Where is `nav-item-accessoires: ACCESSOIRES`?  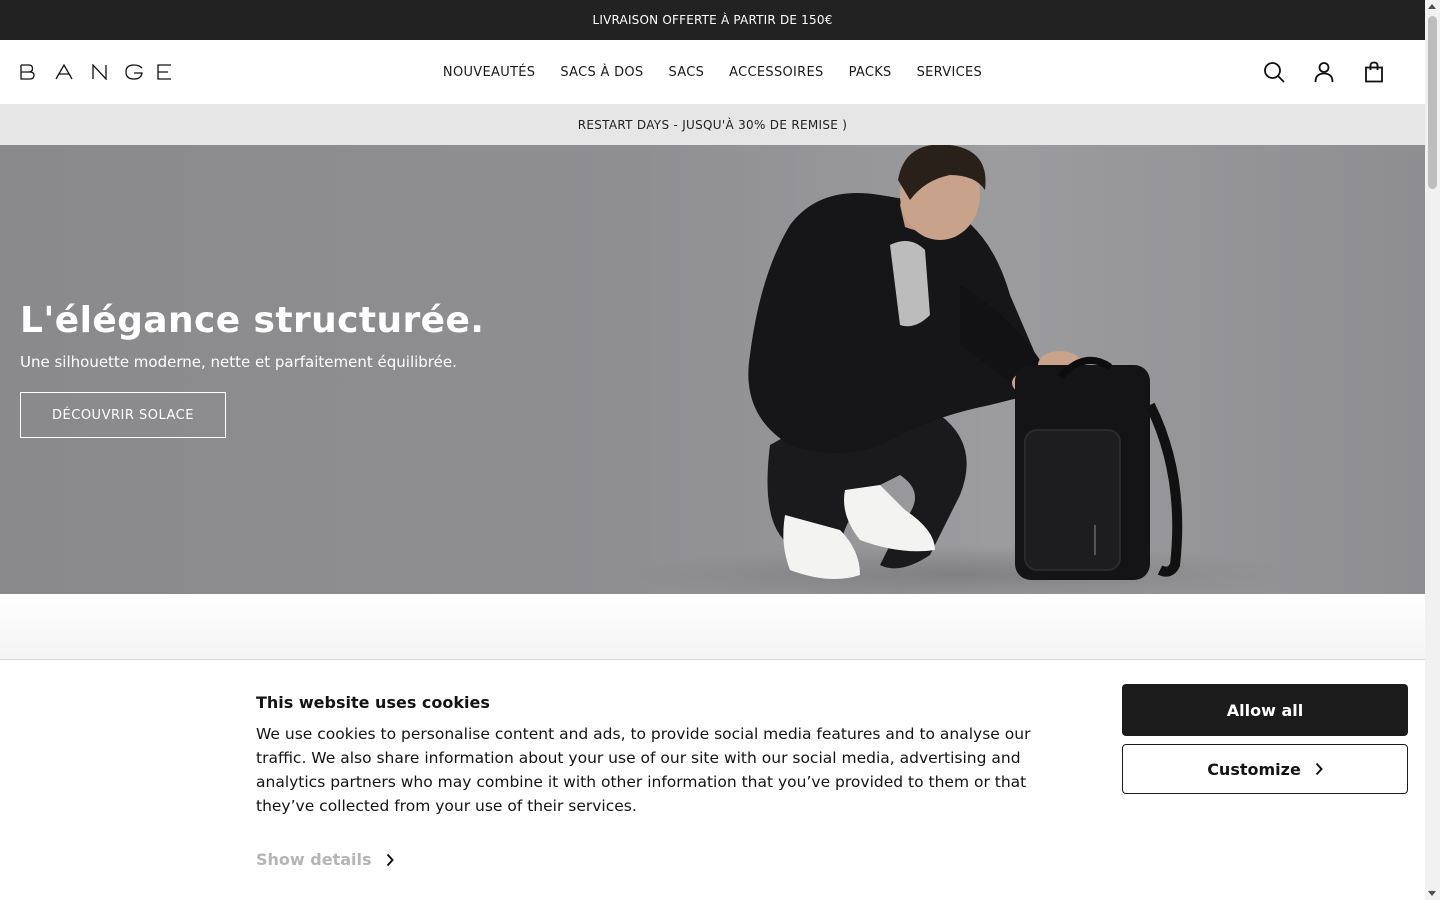
nav-item-accessoires: ACCESSOIRES is located at coordinates (776, 72).